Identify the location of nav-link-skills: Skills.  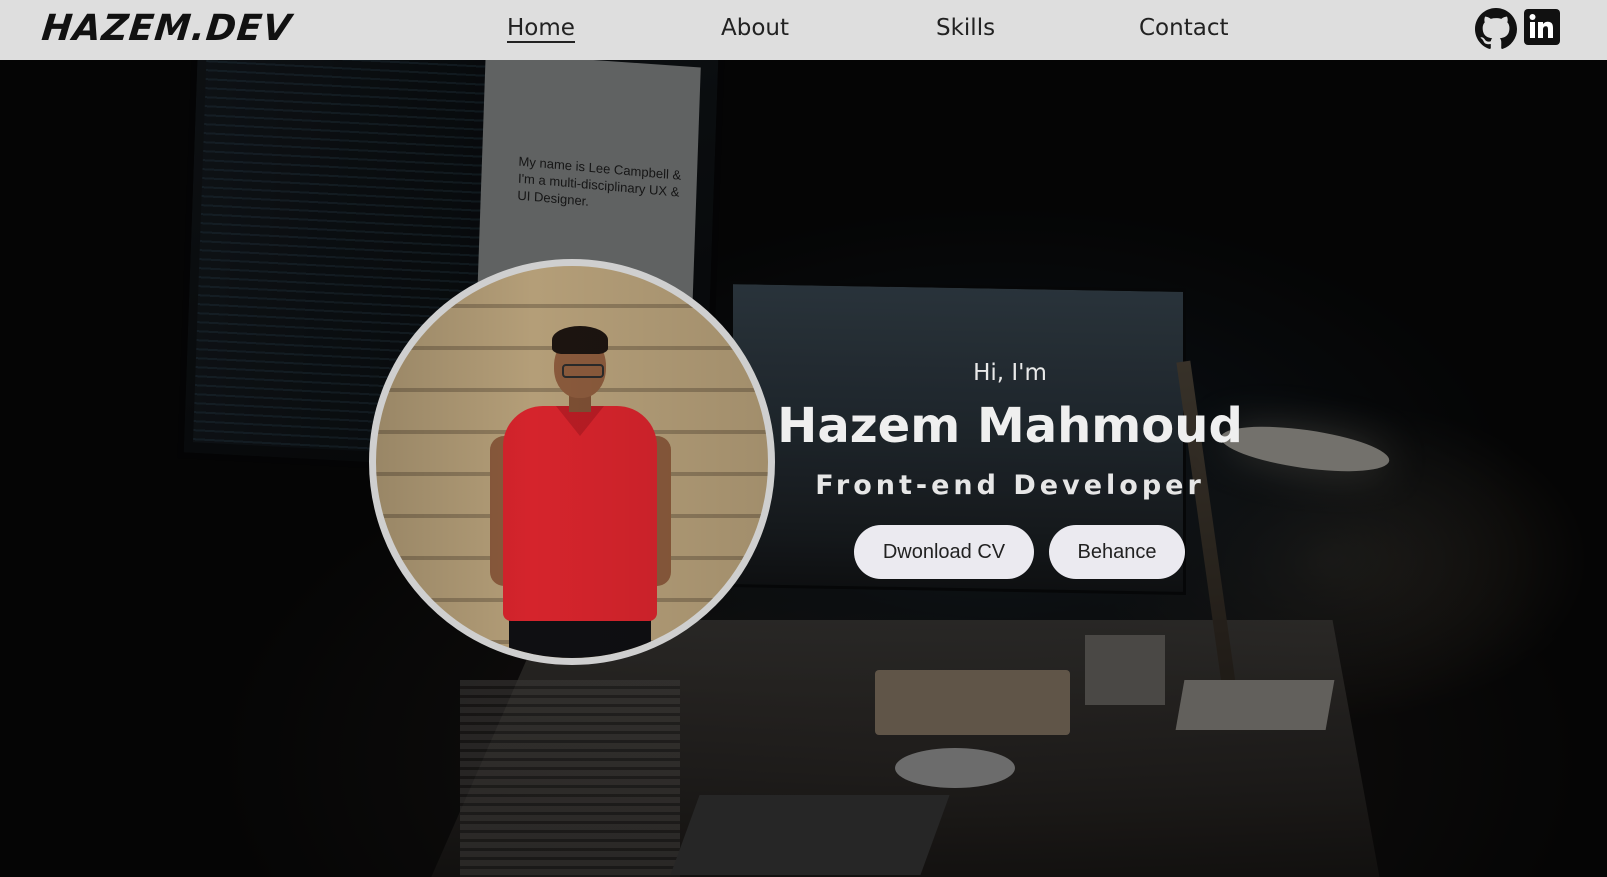
(965, 28).